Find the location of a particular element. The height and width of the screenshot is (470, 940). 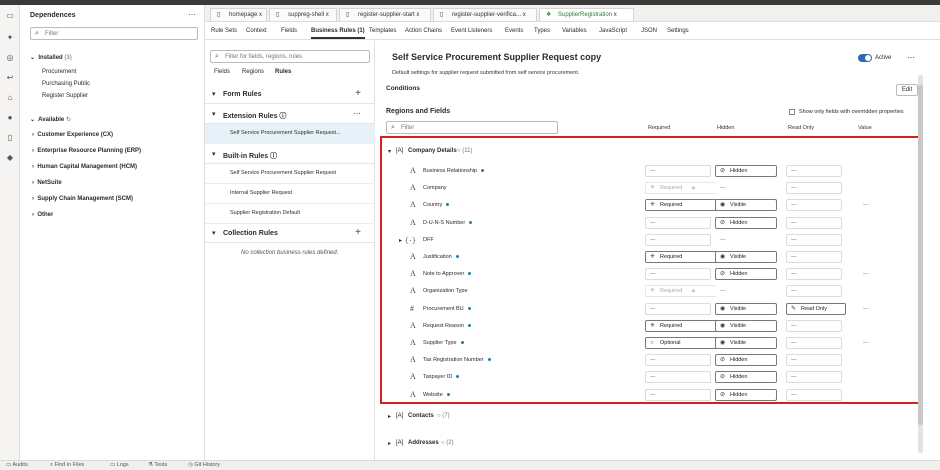

column-value: Value is located at coordinates (865, 128).